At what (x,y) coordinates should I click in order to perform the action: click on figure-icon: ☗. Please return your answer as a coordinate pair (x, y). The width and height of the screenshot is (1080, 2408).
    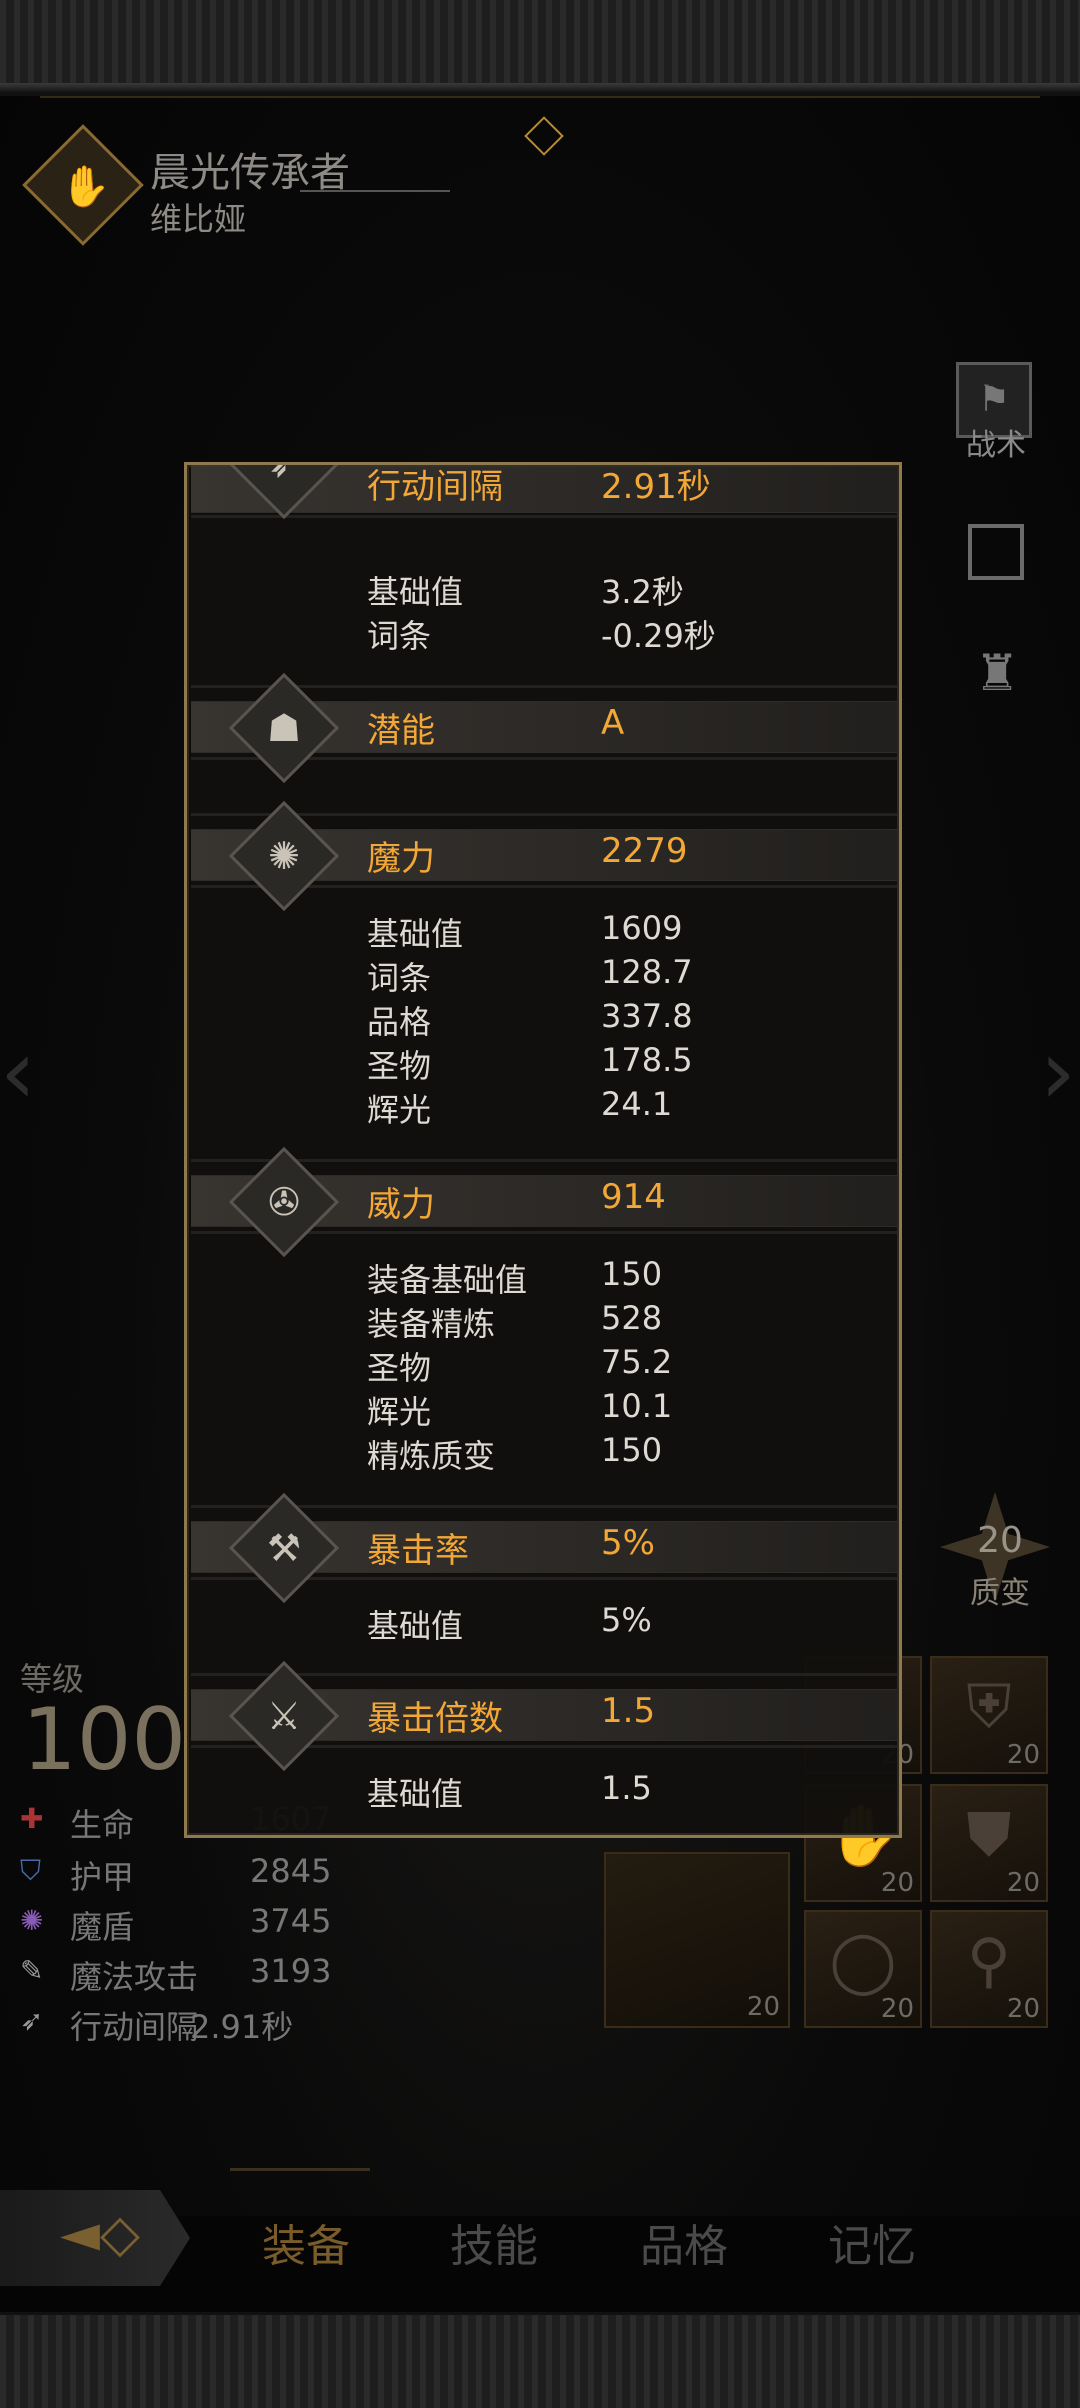
    Looking at the image, I should click on (284, 728).